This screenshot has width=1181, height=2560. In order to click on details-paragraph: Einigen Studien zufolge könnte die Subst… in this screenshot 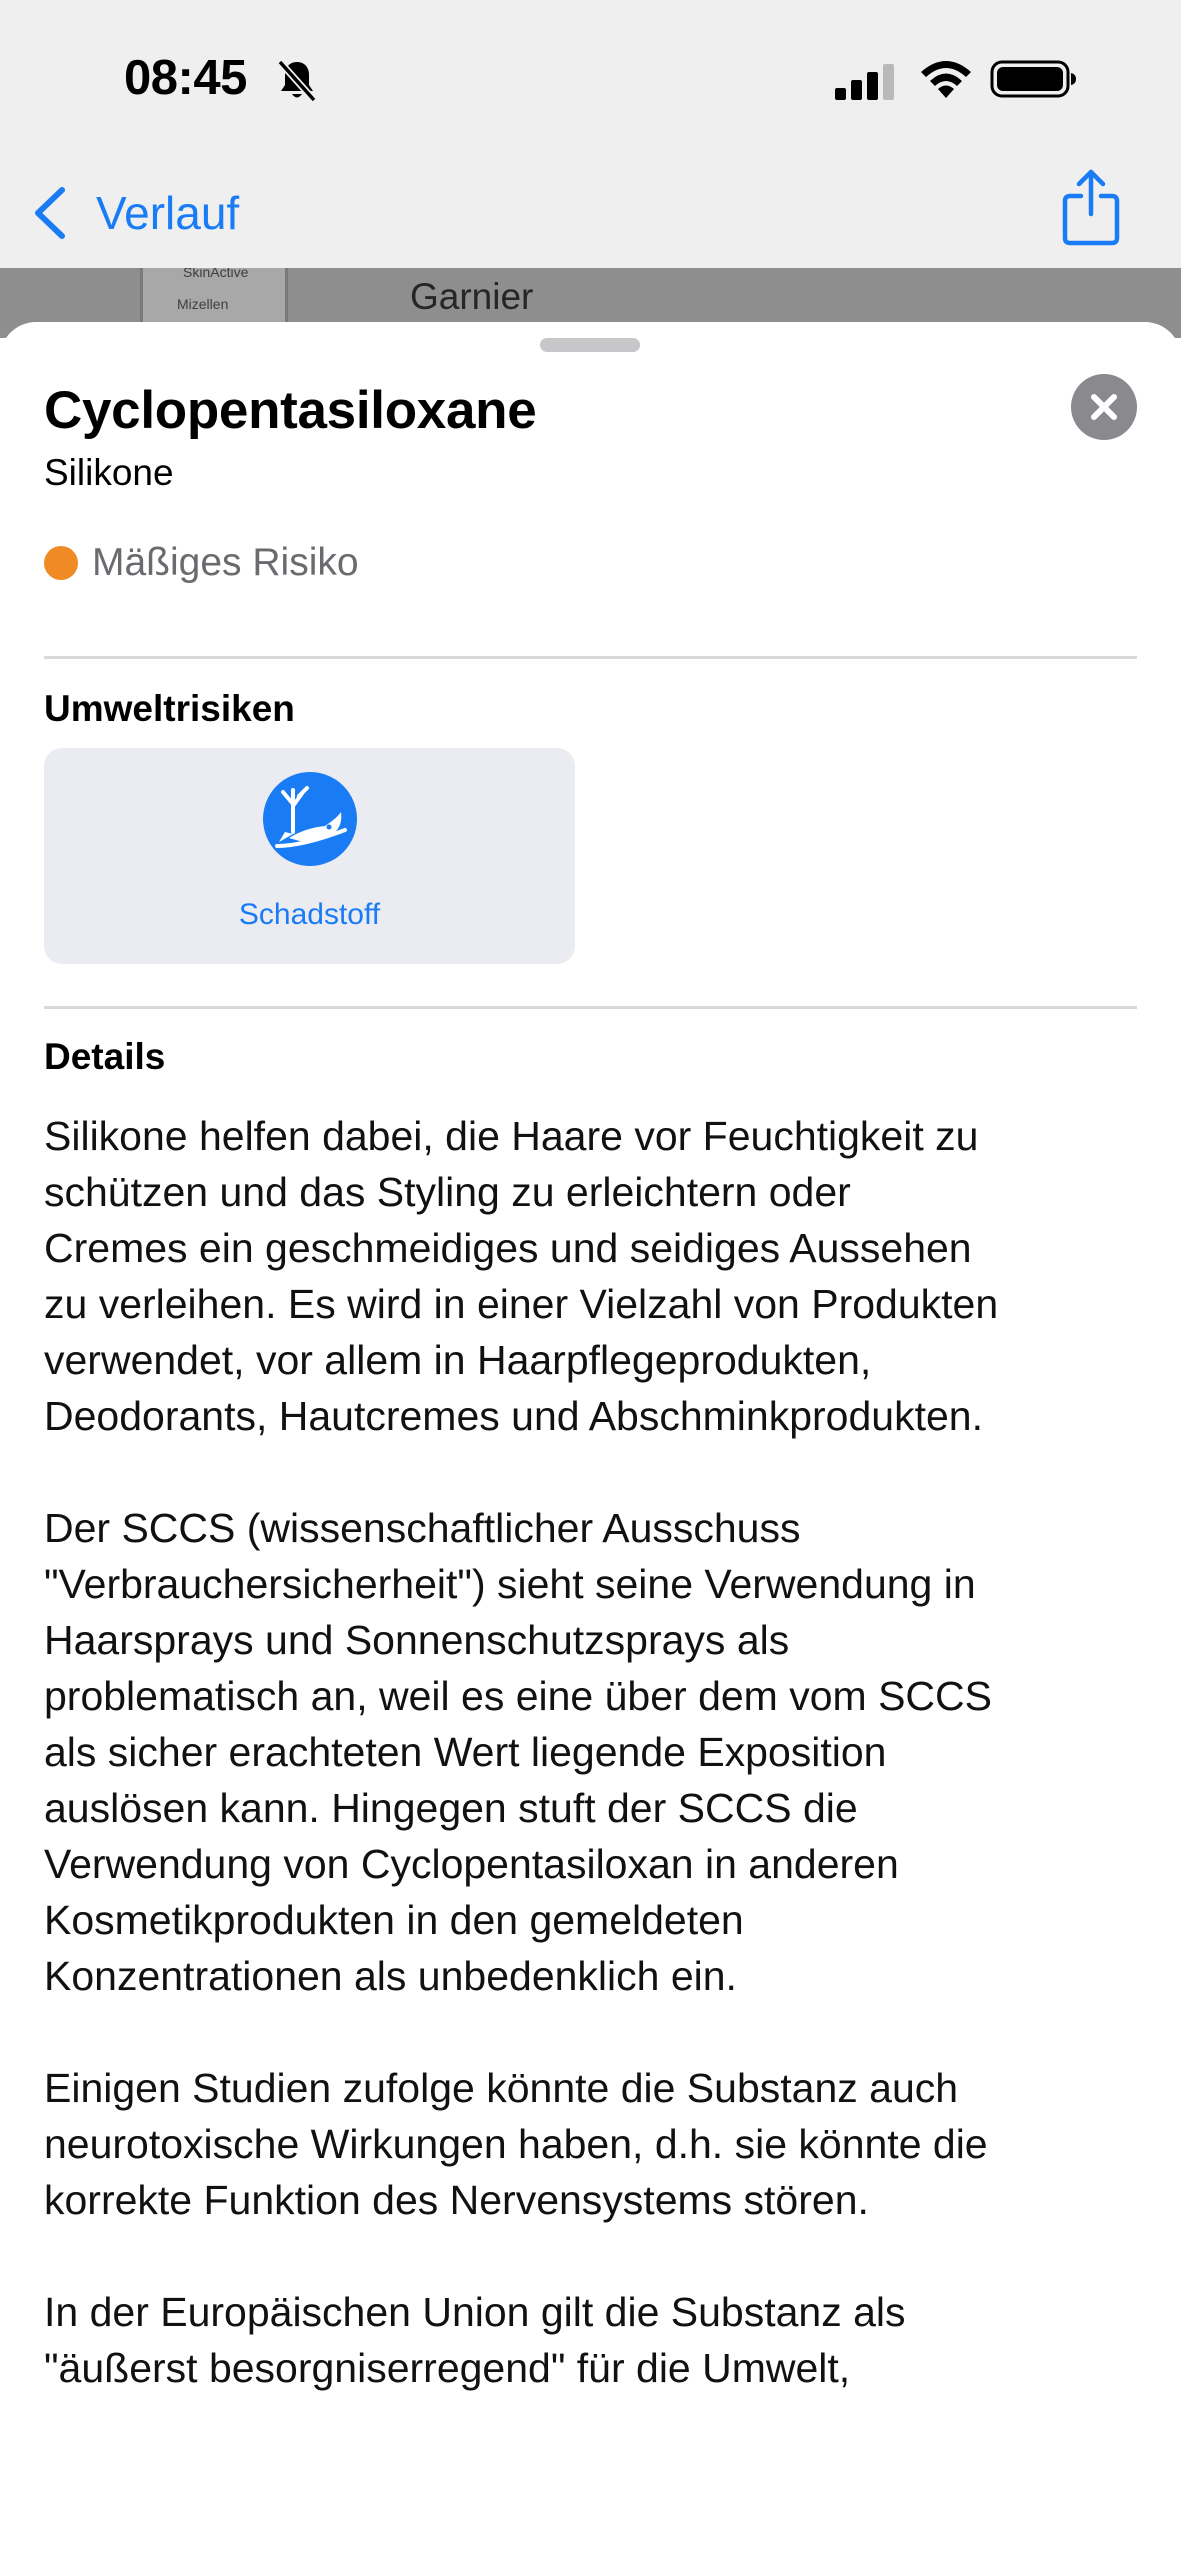, I will do `click(516, 2144)`.